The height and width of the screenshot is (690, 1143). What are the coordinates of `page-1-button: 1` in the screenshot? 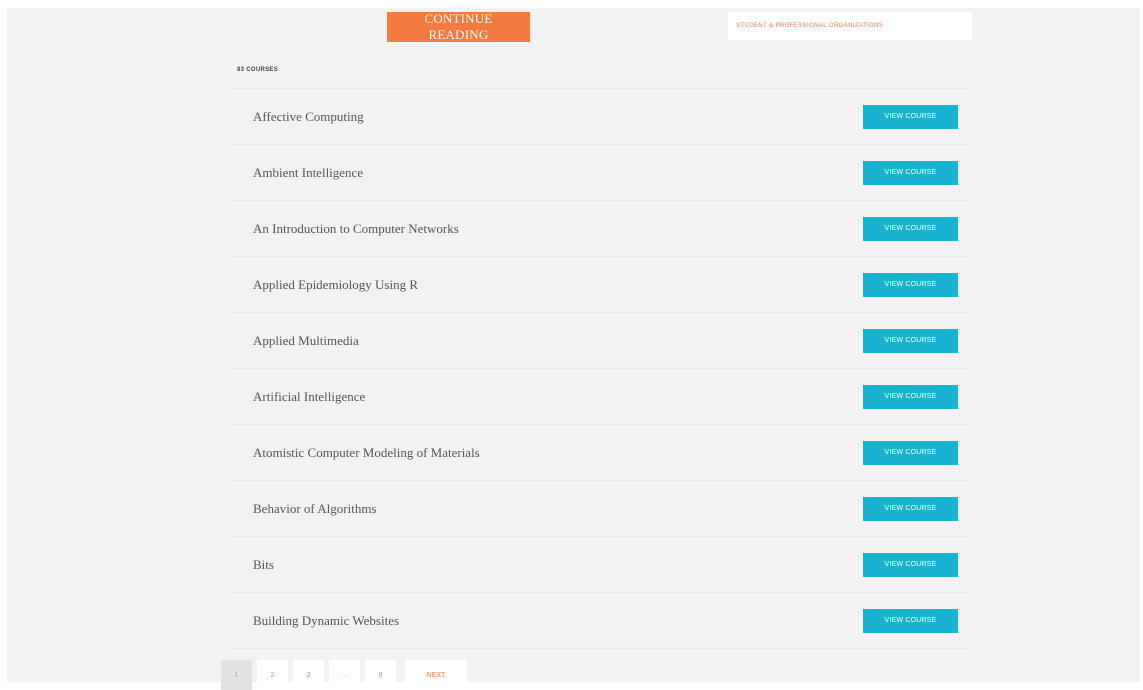 It's located at (236, 675).